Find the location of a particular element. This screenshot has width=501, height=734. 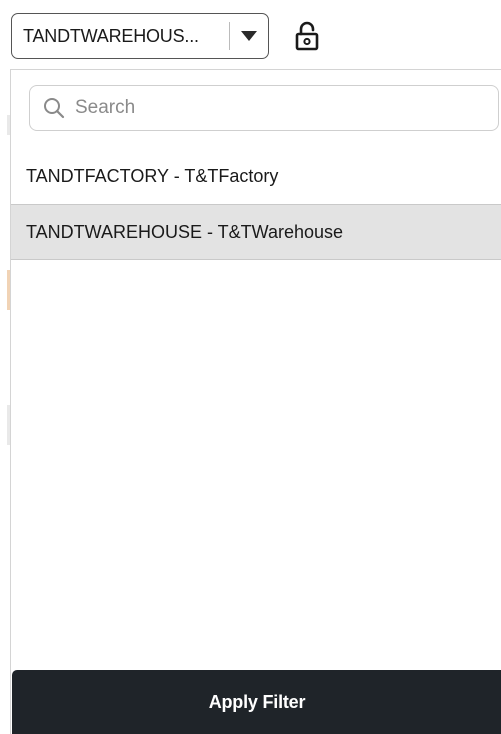

option-label: TANDTFACTORY - T&TFactory is located at coordinates (152, 175).